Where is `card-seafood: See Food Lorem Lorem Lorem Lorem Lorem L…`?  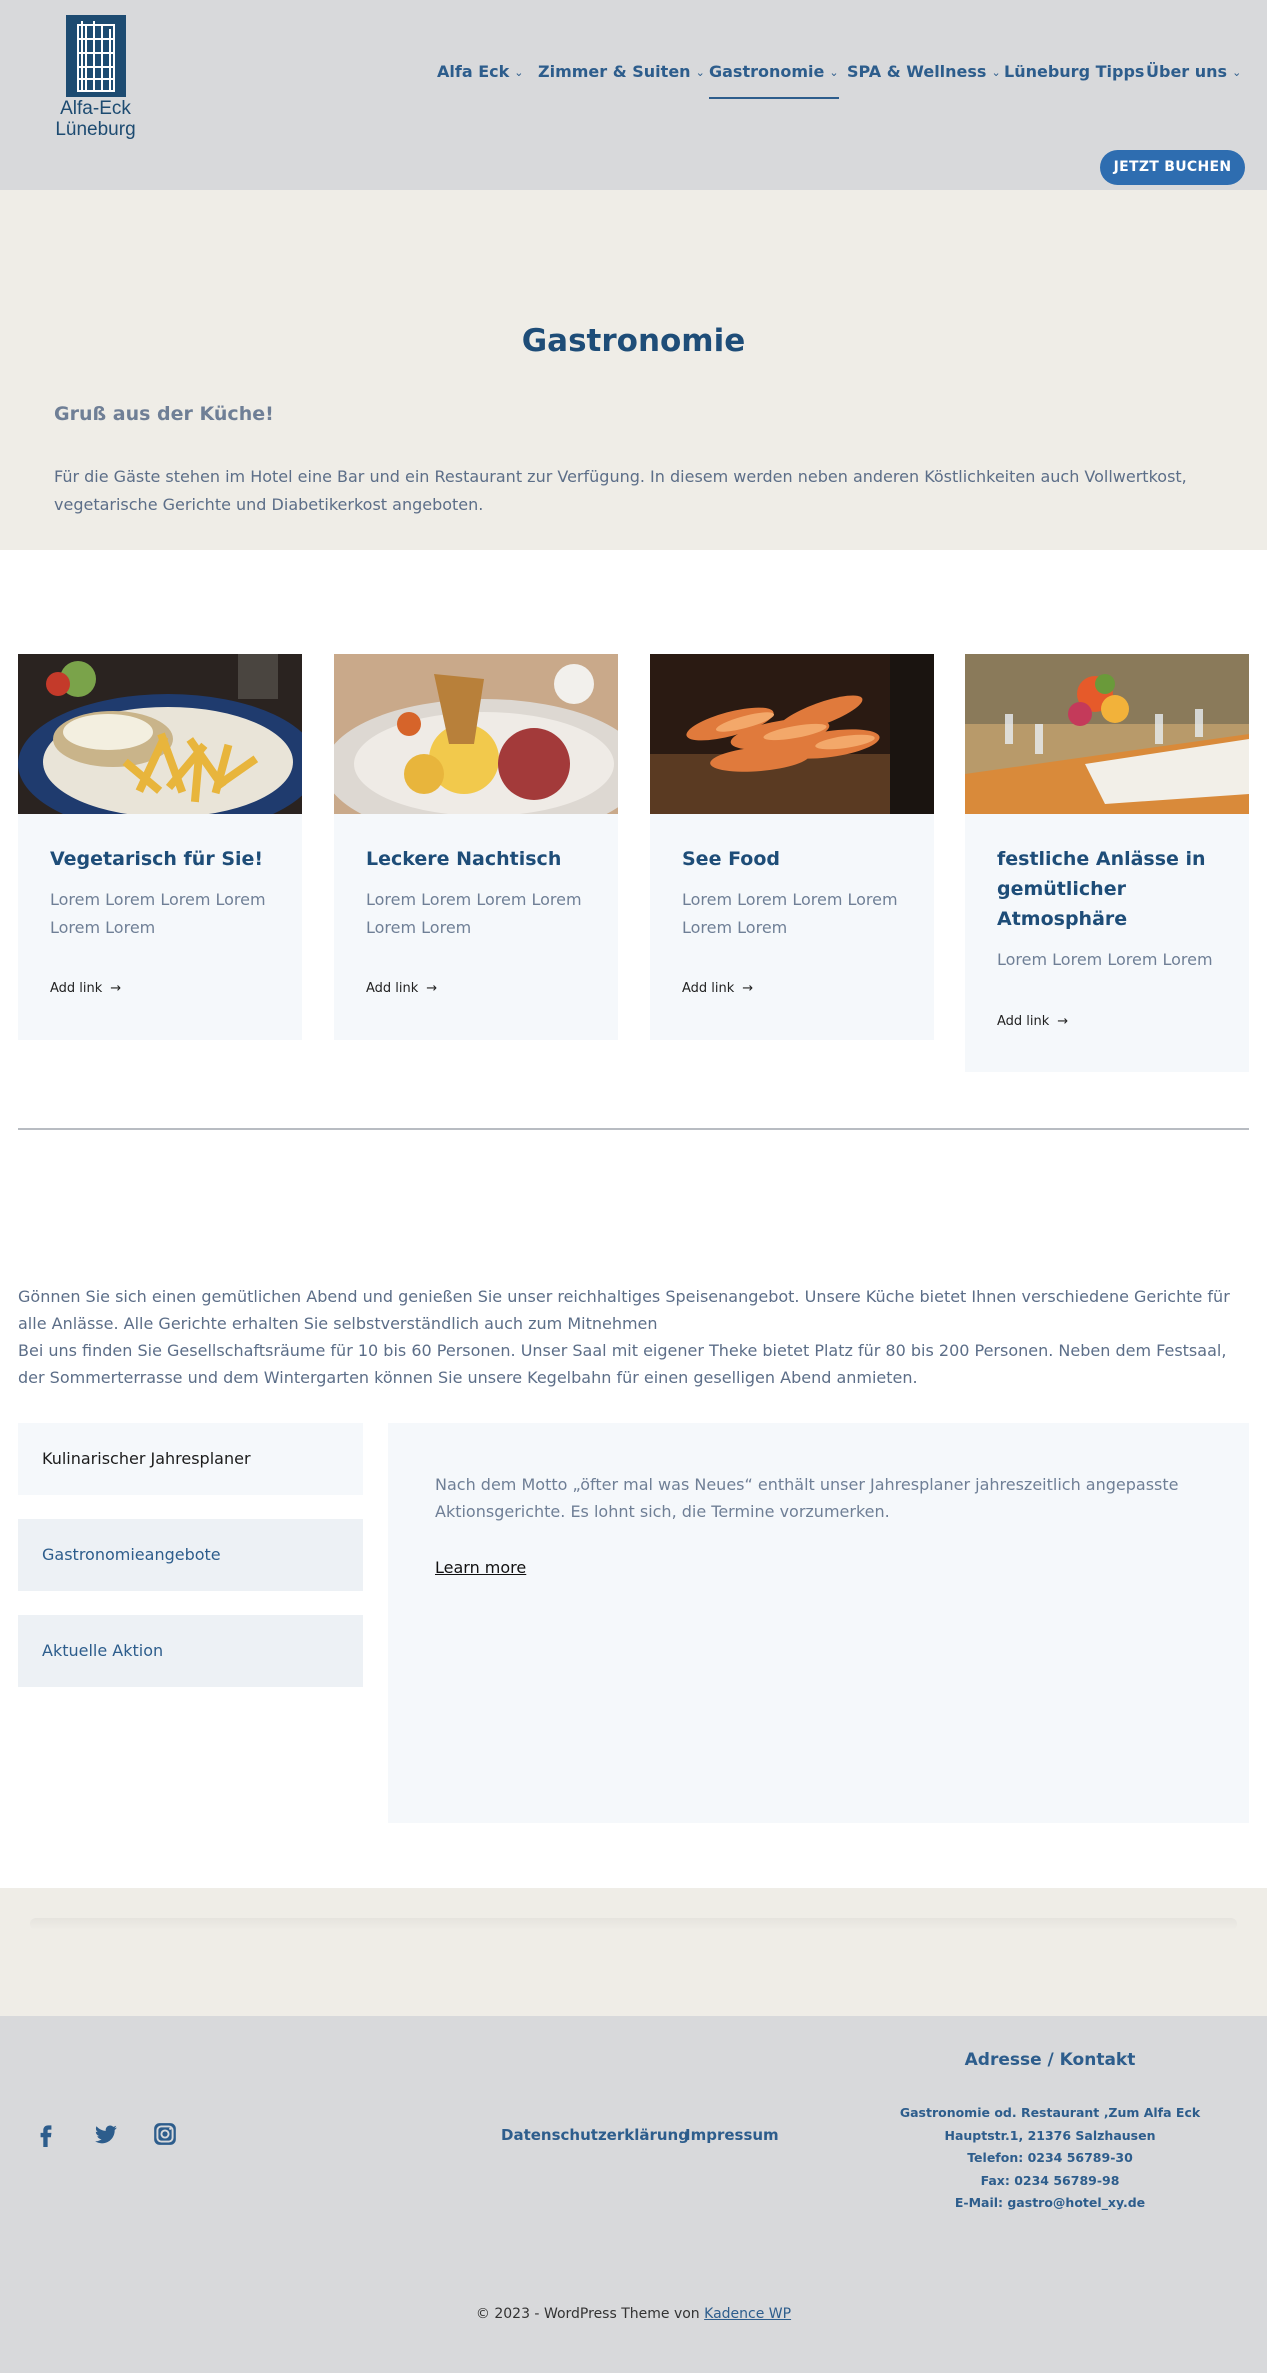 card-seafood: See Food Lorem Lorem Lorem Lorem Lorem L… is located at coordinates (792, 847).